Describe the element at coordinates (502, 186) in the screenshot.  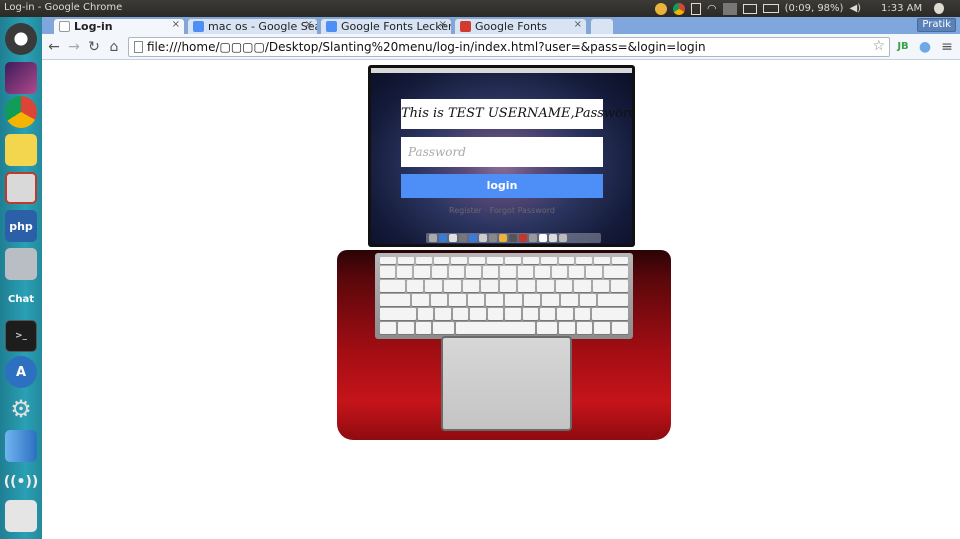
I see `login-button: login` at that location.